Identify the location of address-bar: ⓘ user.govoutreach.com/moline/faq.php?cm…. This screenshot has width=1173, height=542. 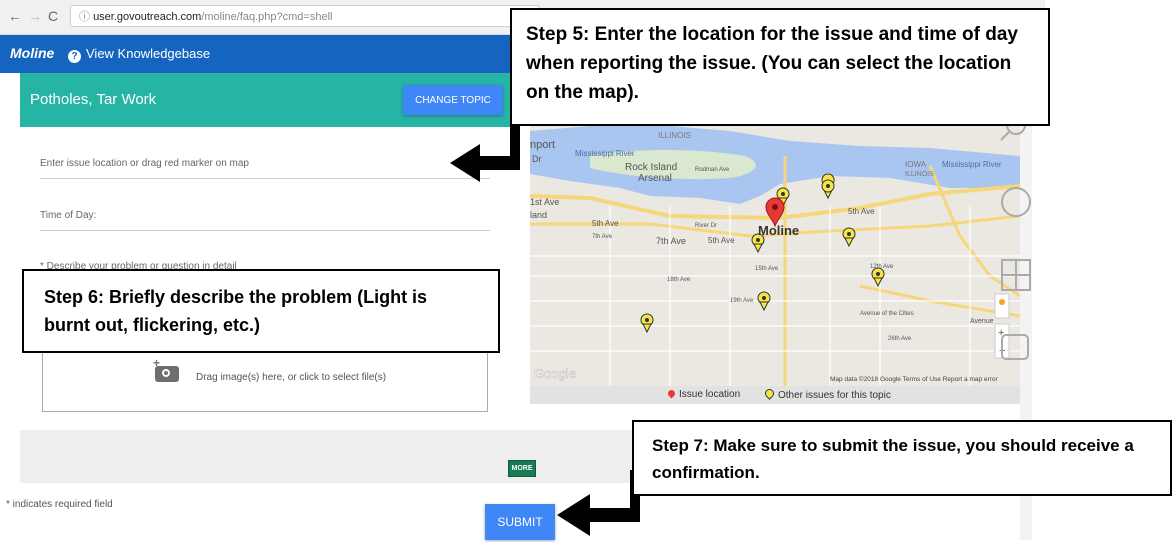
(305, 16).